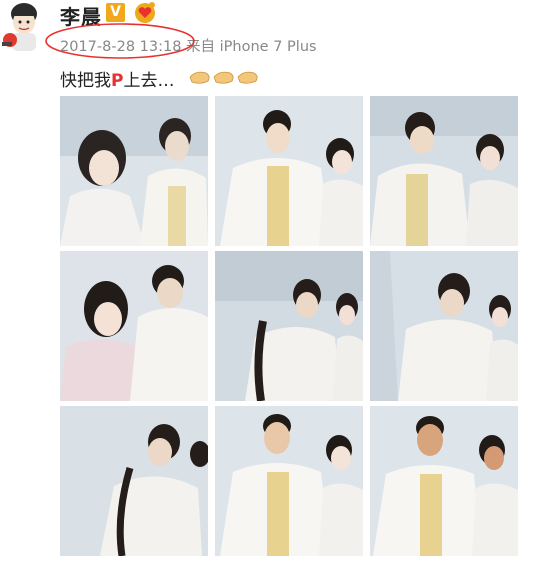 The width and height of the screenshot is (540, 565). I want to click on post-text-before: 快把我, so click(85, 81).